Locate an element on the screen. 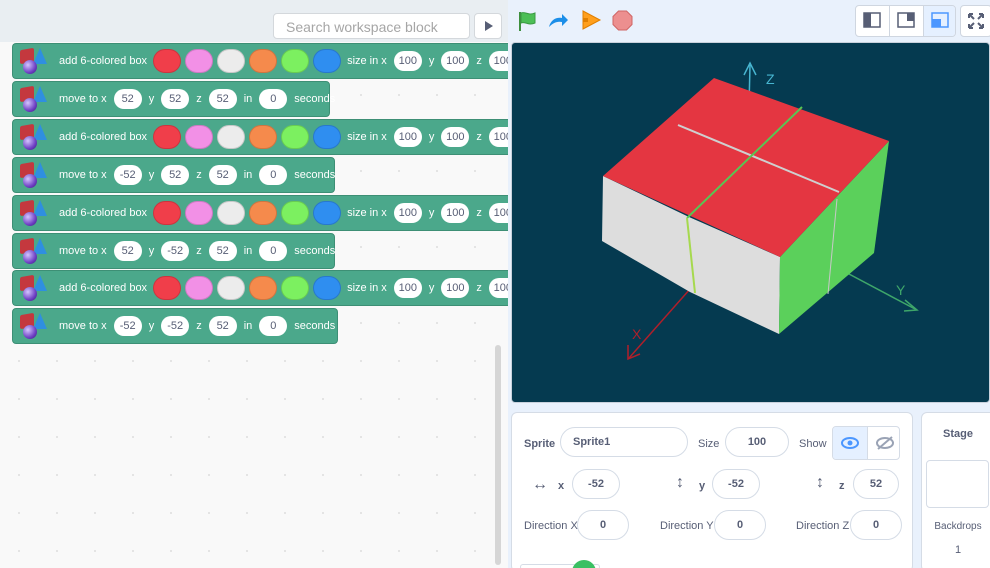 The height and width of the screenshot is (568, 990). fullscreen-button is located at coordinates (975, 21).